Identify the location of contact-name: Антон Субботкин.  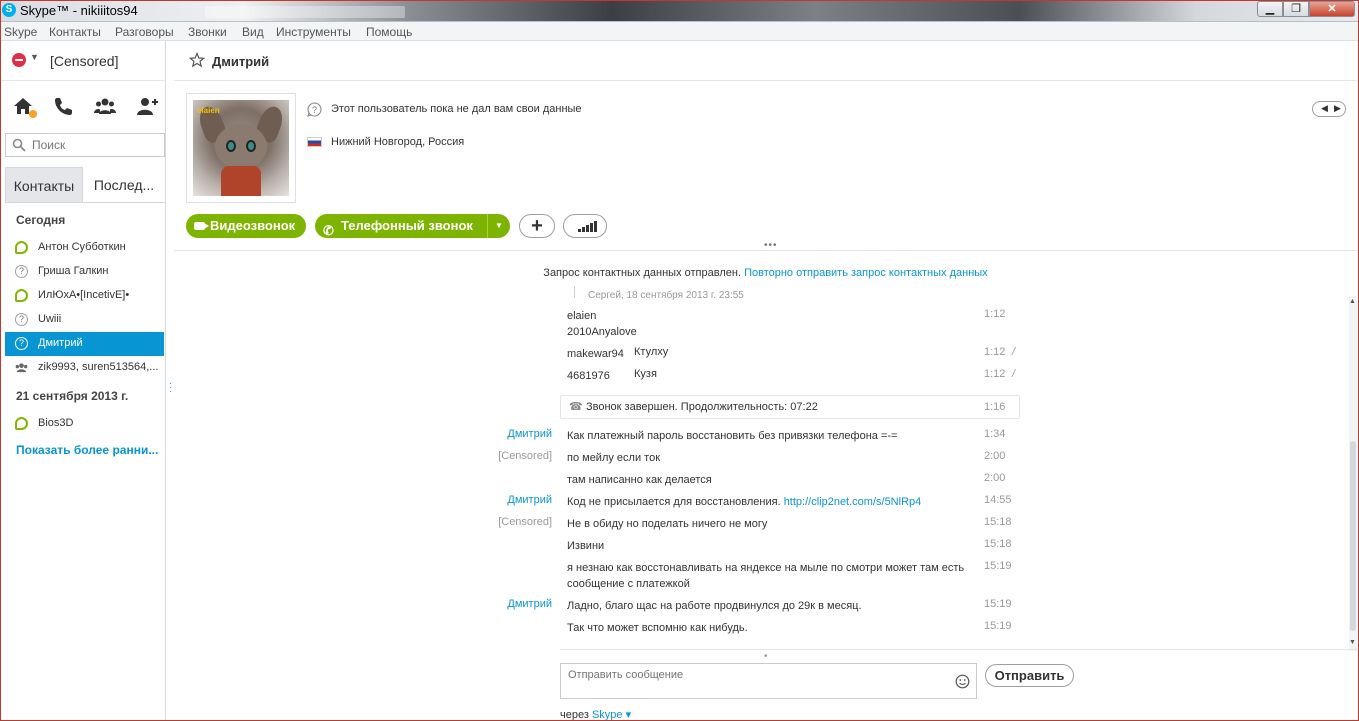
(82, 247).